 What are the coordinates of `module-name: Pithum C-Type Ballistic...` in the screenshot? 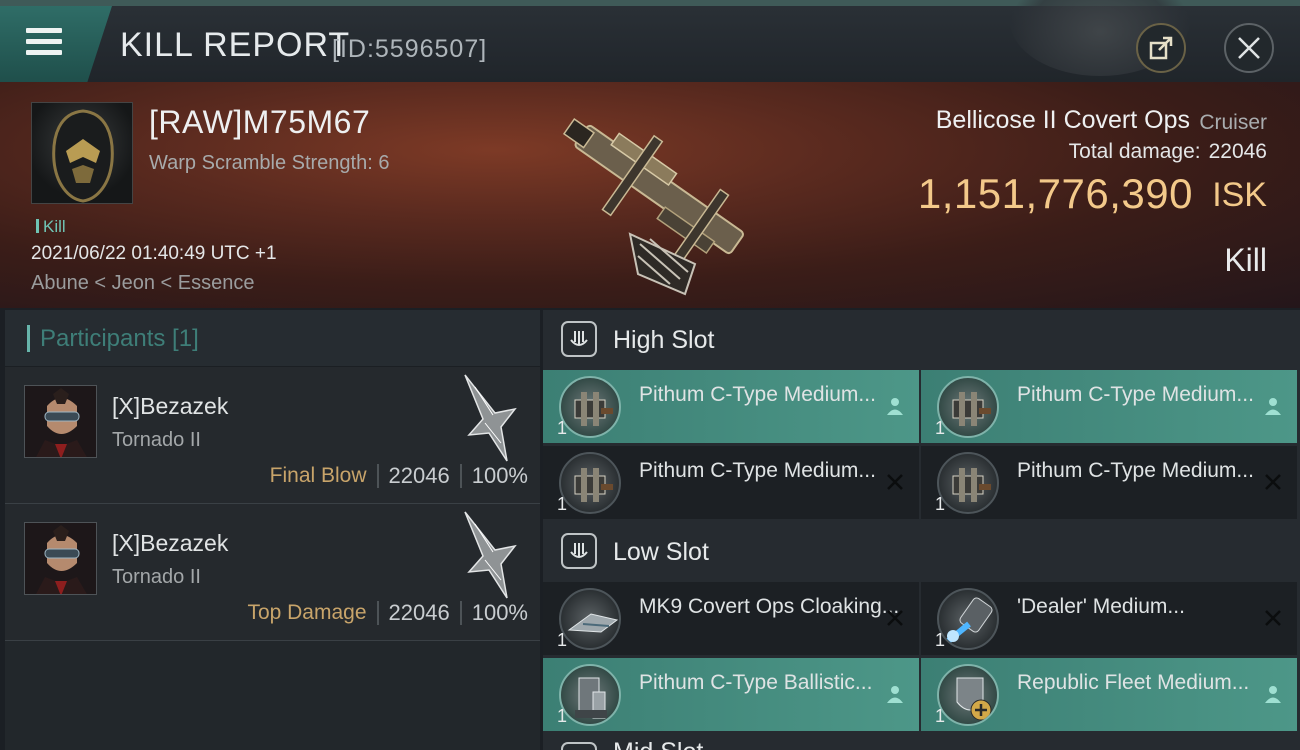 It's located at (756, 682).